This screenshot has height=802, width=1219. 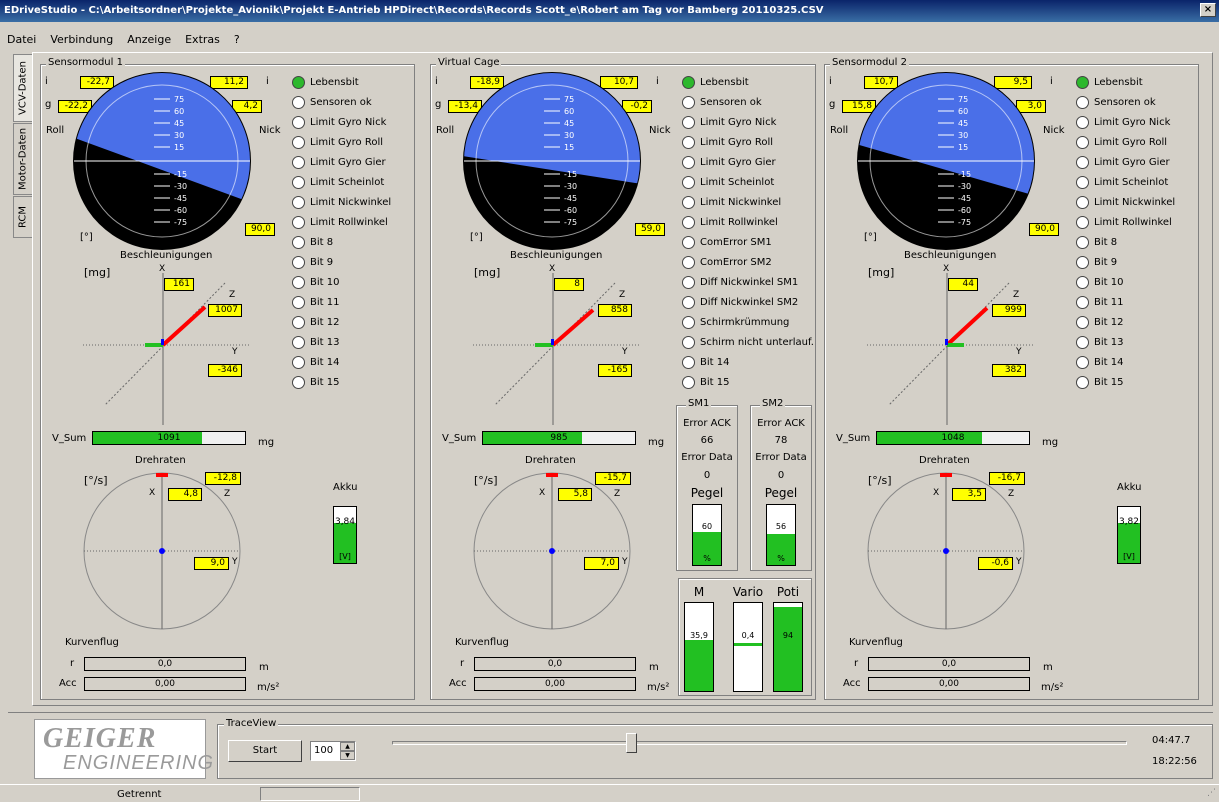 What do you see at coordinates (552, 342) in the screenshot?
I see `x-accel-vector` at bounding box center [552, 342].